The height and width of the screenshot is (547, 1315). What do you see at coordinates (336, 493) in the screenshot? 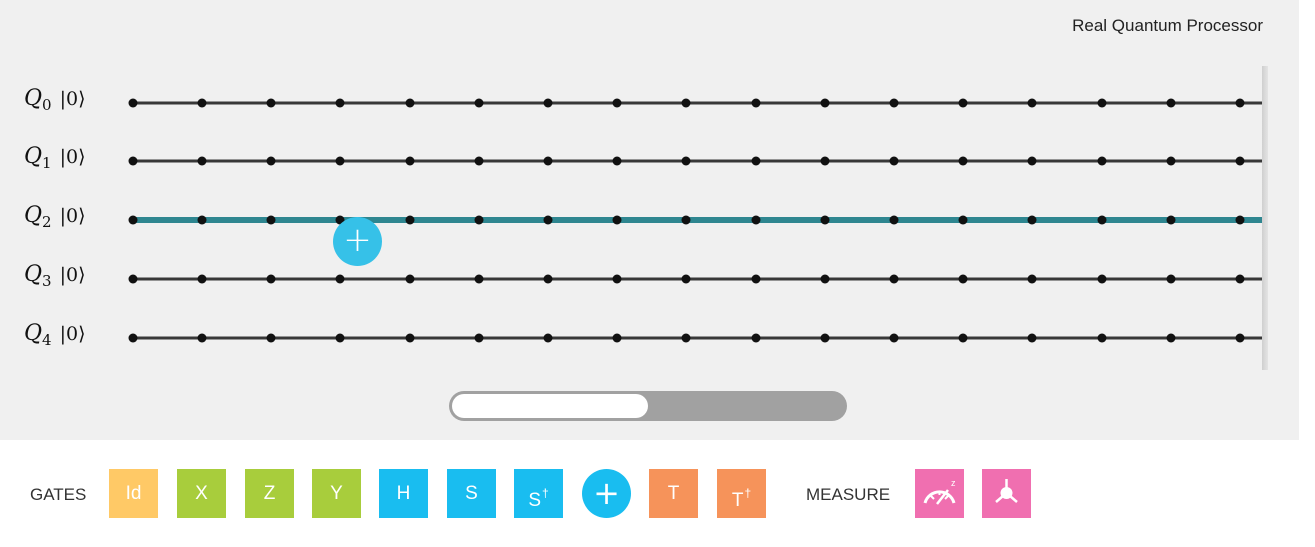
I see `gate-y: Y` at bounding box center [336, 493].